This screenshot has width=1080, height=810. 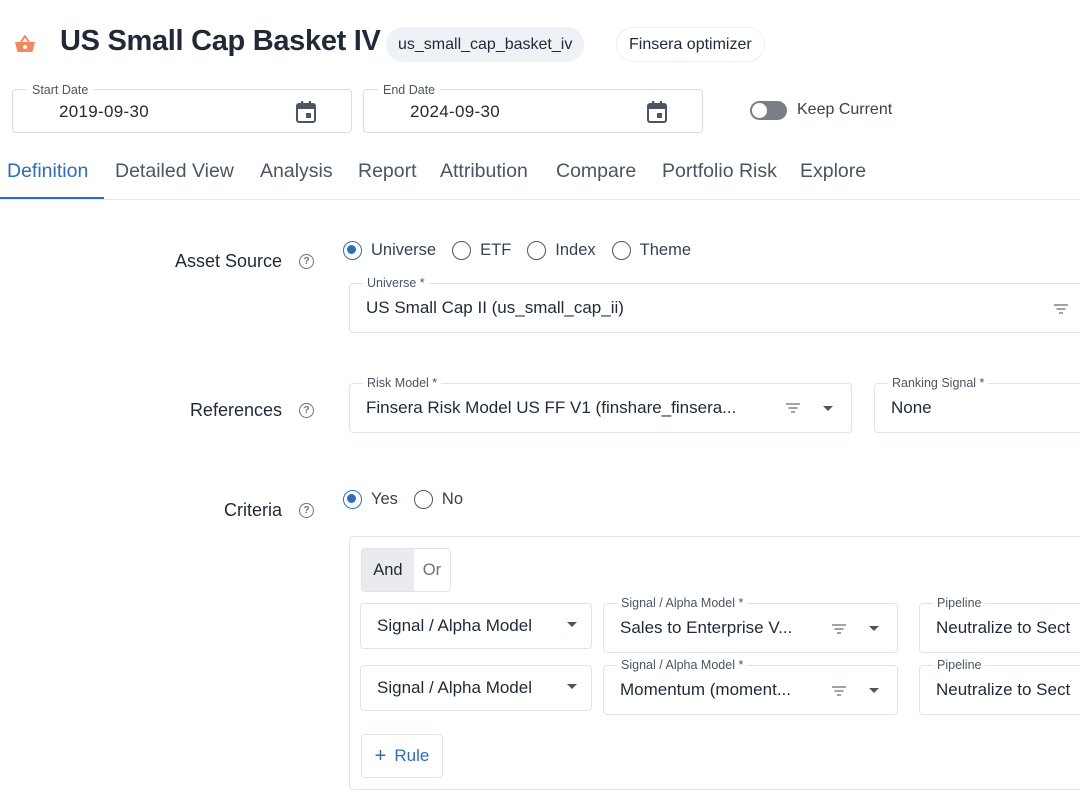 What do you see at coordinates (411, 499) in the screenshot?
I see `criteria-radio-group: Yes No` at bounding box center [411, 499].